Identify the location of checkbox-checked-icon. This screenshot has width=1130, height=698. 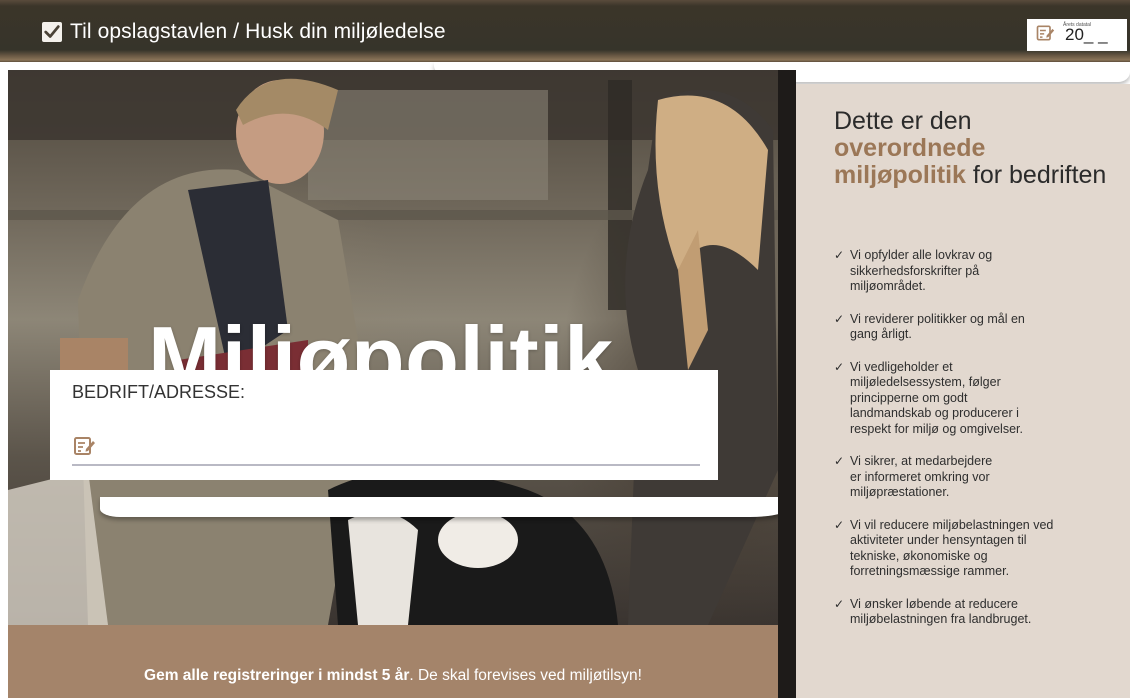
(52, 32).